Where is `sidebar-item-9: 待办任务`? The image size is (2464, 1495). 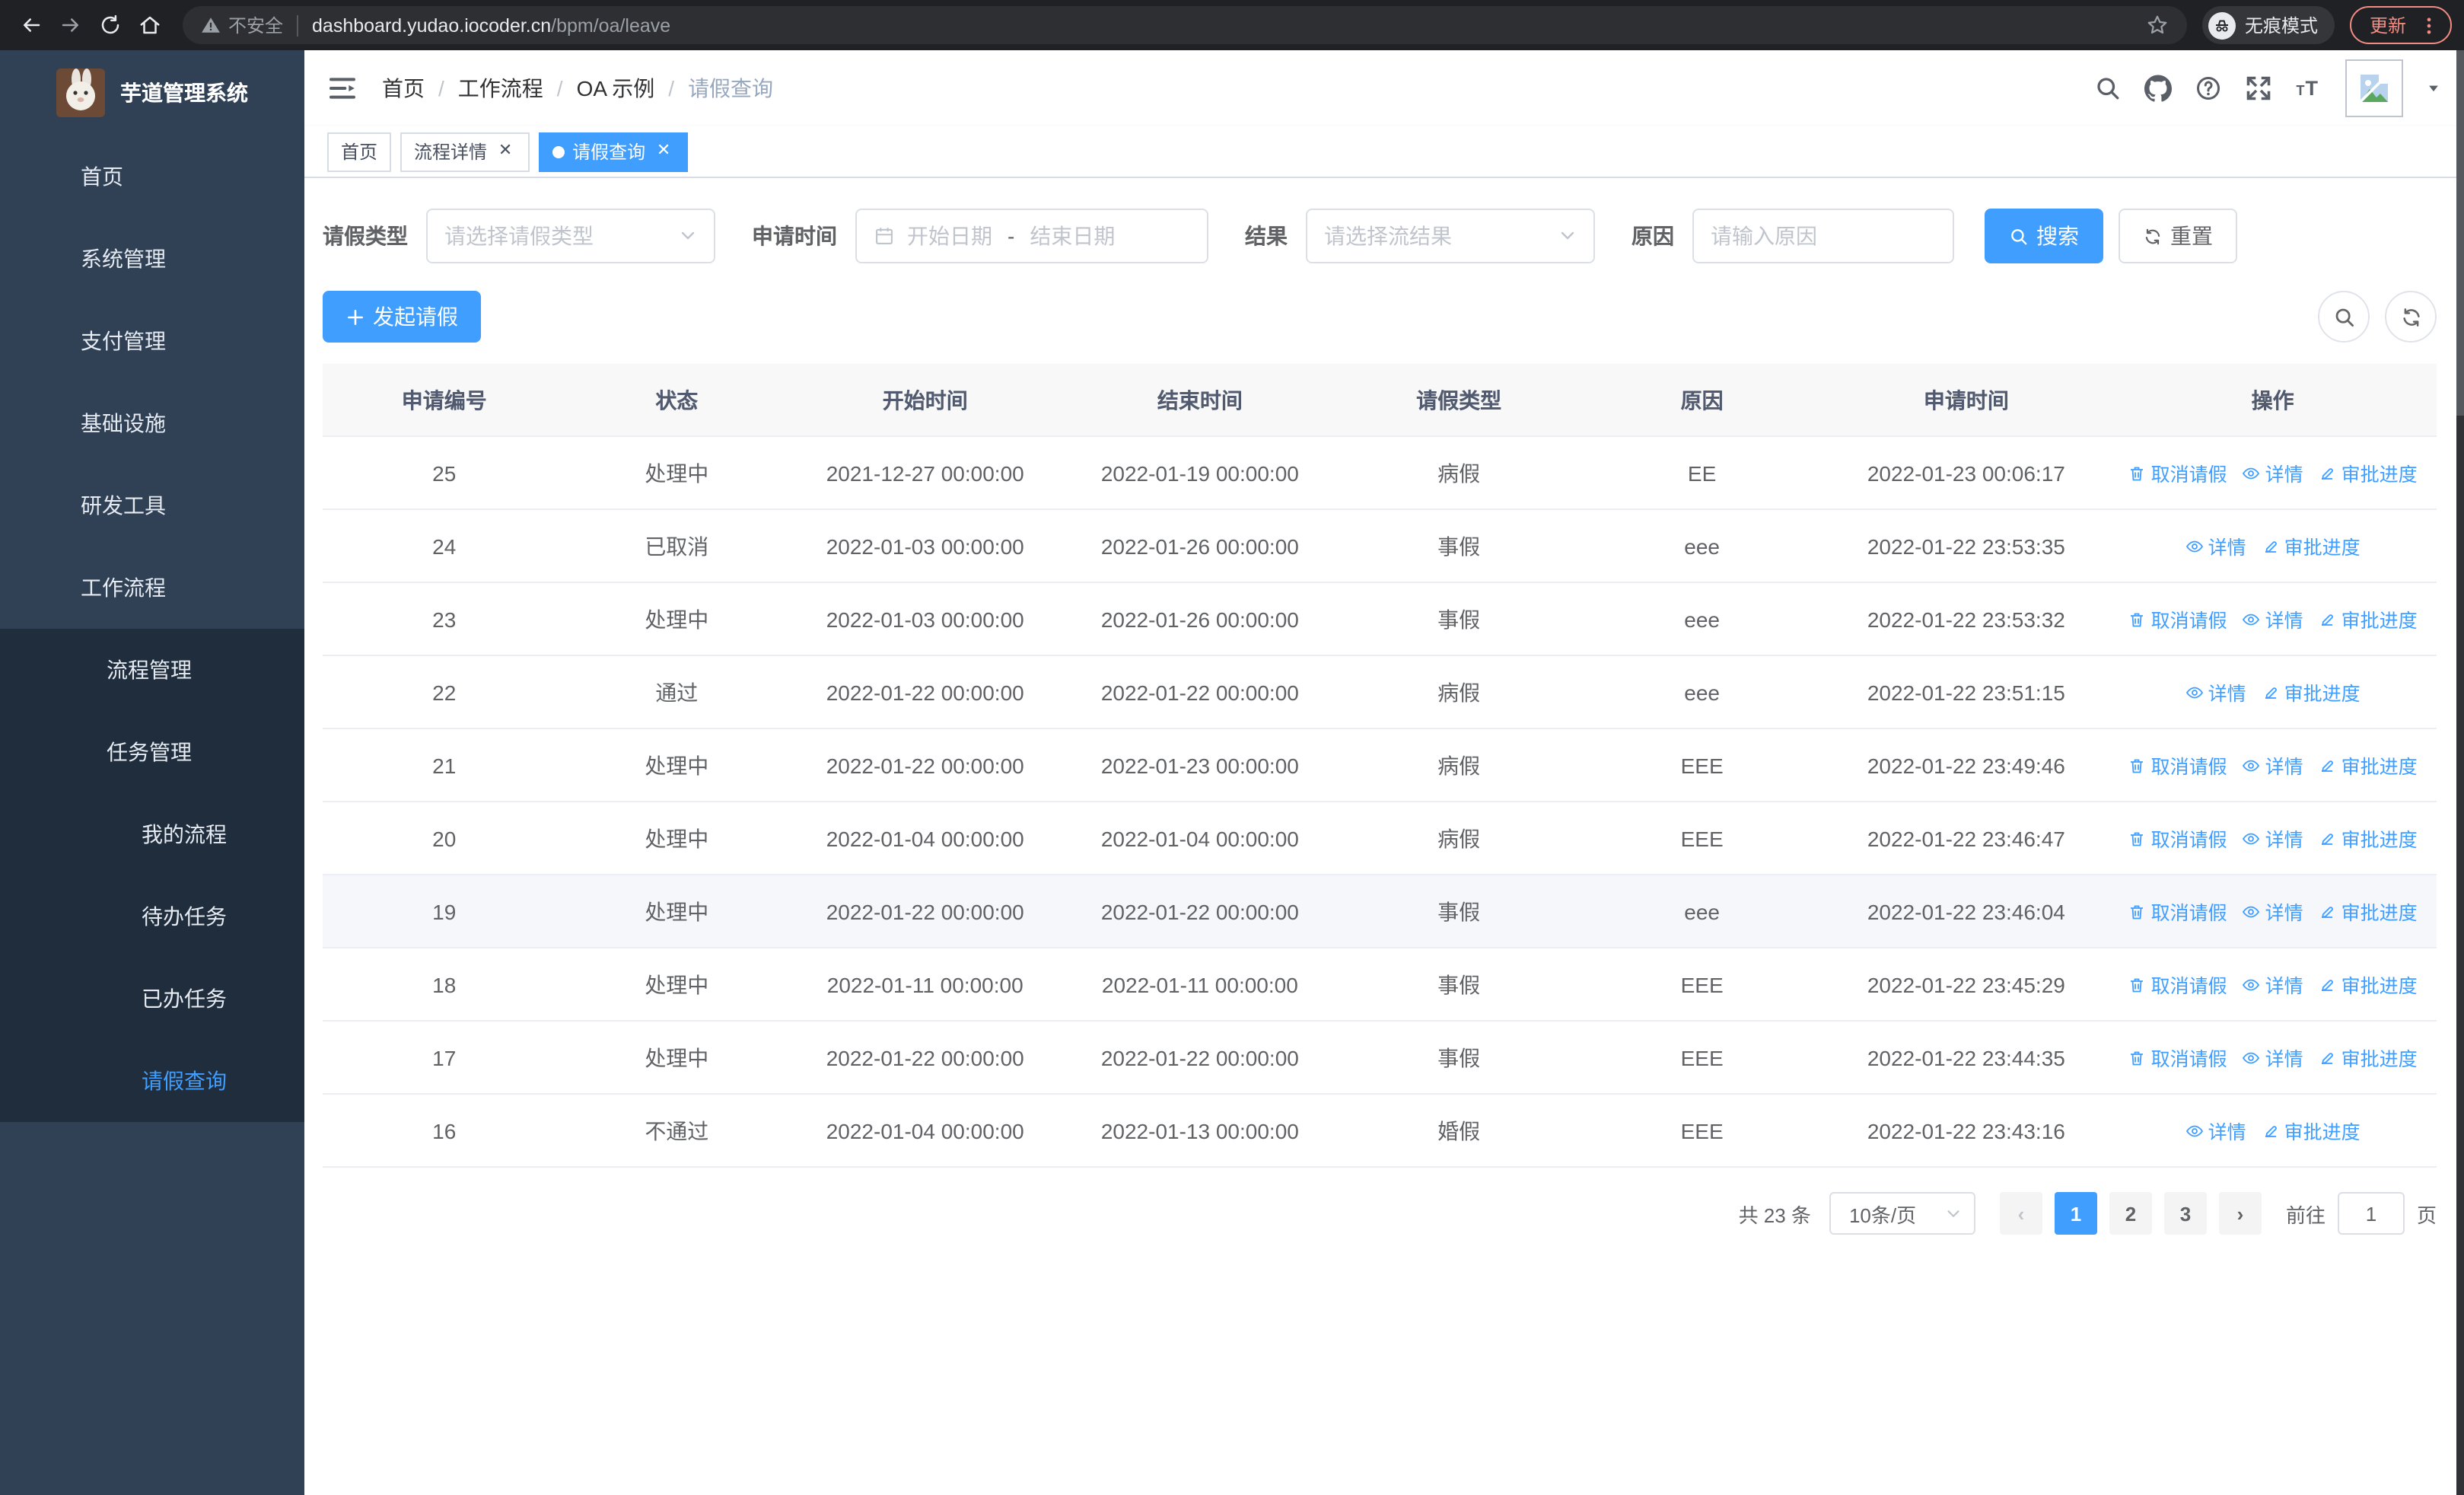 sidebar-item-9: 待办任务 is located at coordinates (152, 917).